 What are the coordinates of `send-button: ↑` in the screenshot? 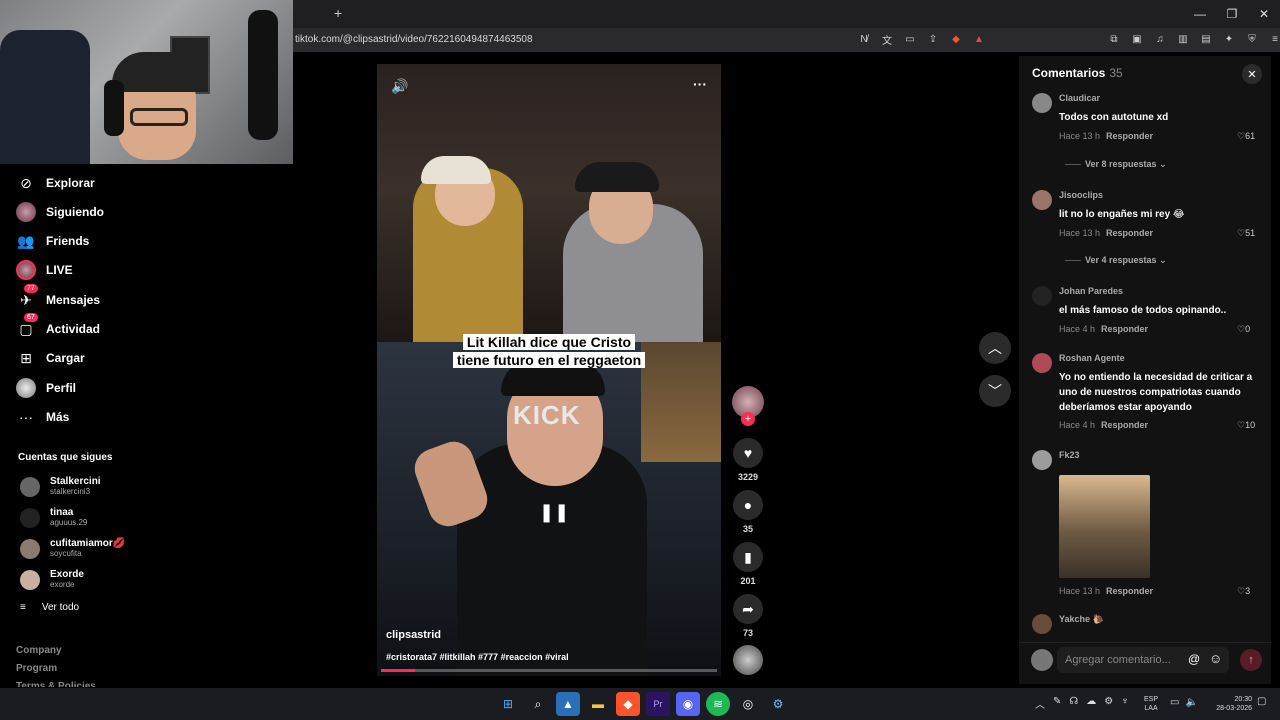 It's located at (1251, 660).